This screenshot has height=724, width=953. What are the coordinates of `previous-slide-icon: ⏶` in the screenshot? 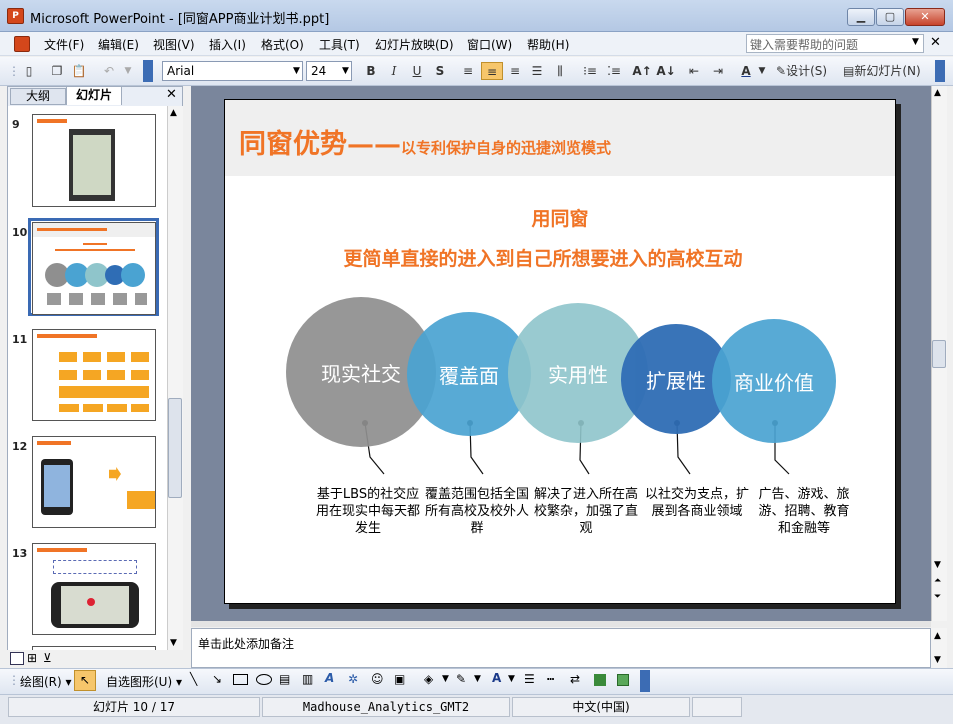 It's located at (937, 581).